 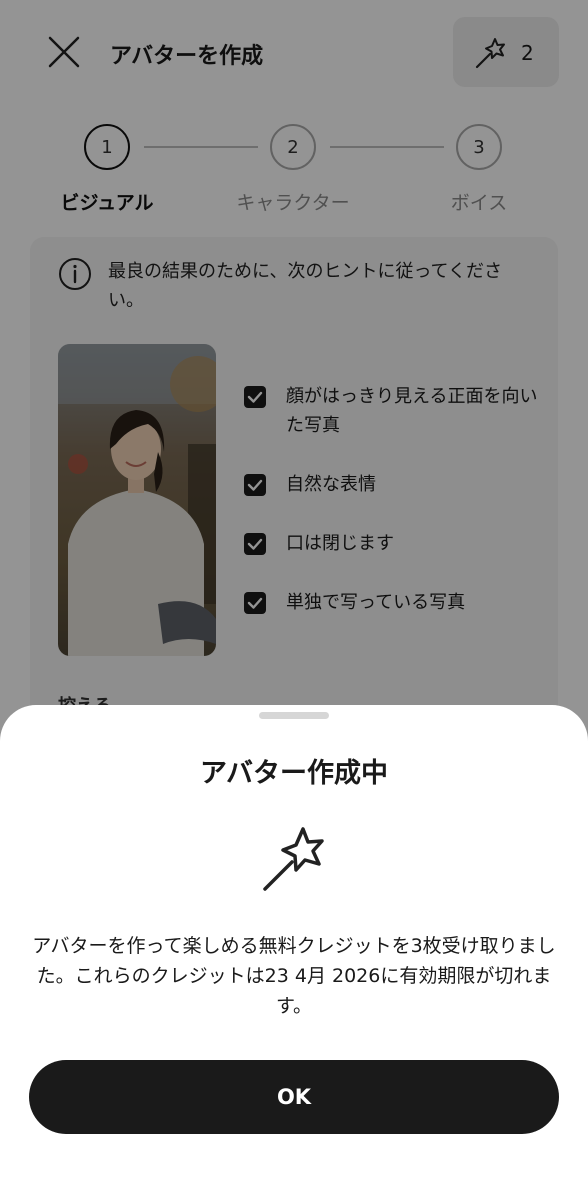 I want to click on sheet-grabber, so click(x=294, y=715).